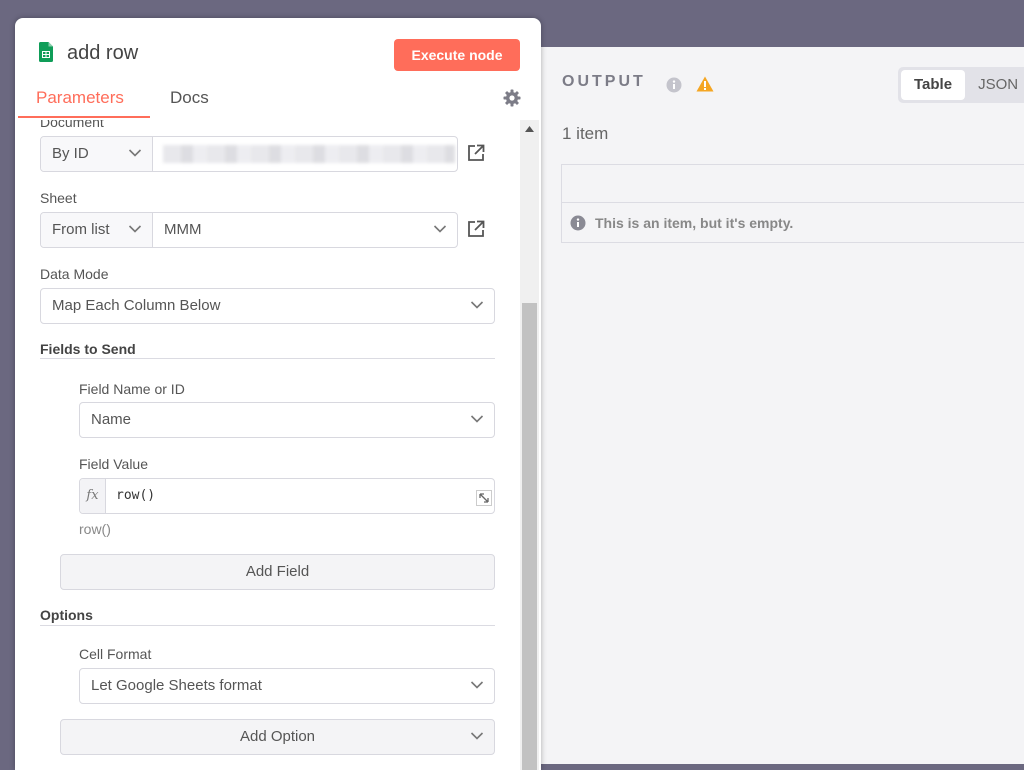 This screenshot has height=770, width=1024. Describe the element at coordinates (111, 419) in the screenshot. I see `field-name-value: Name` at that location.